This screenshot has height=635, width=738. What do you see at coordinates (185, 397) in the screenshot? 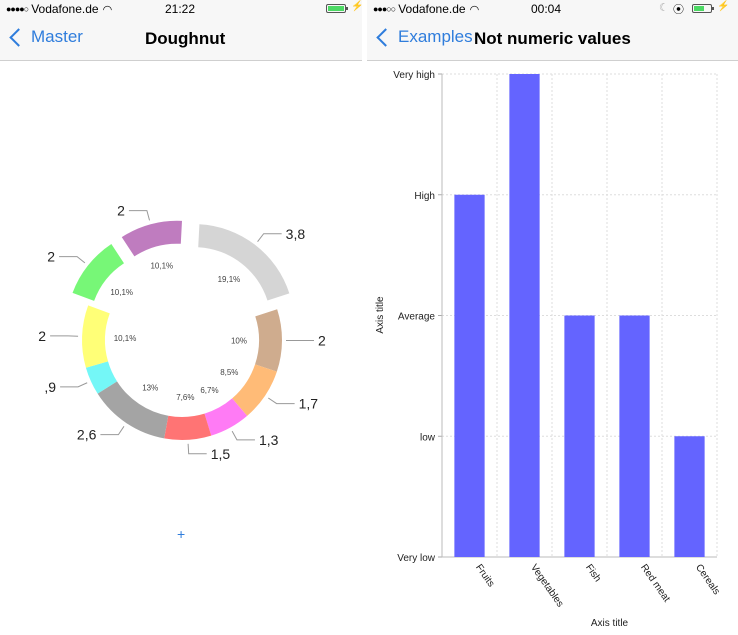
I see `slice-percent-label: 7,6%` at bounding box center [185, 397].